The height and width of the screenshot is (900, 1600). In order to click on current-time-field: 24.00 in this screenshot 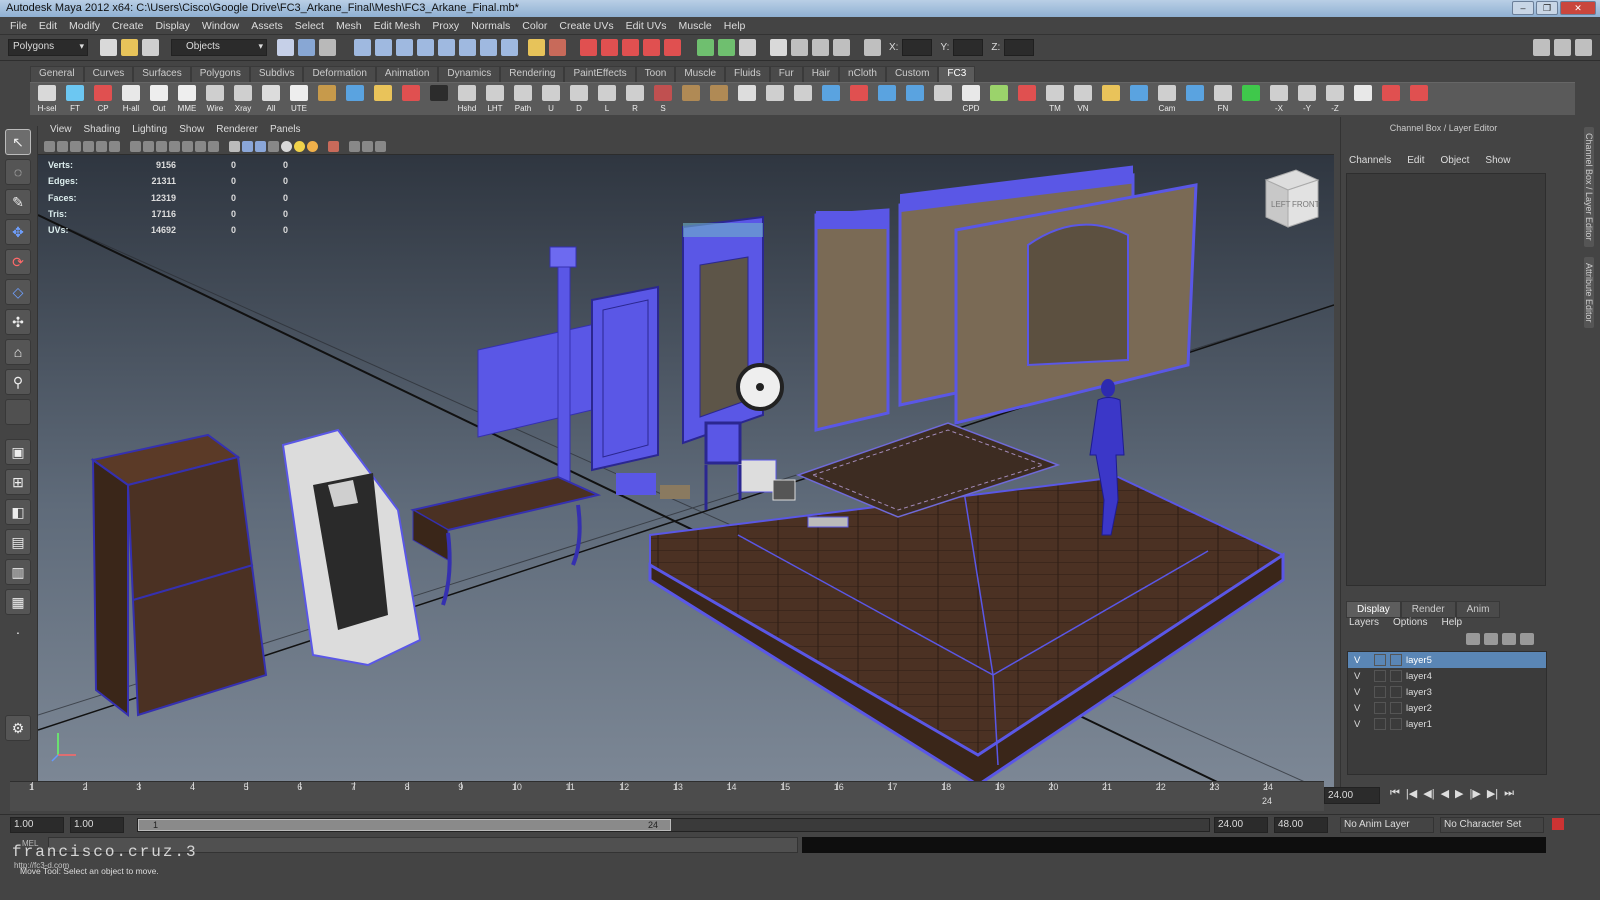, I will do `click(1352, 795)`.